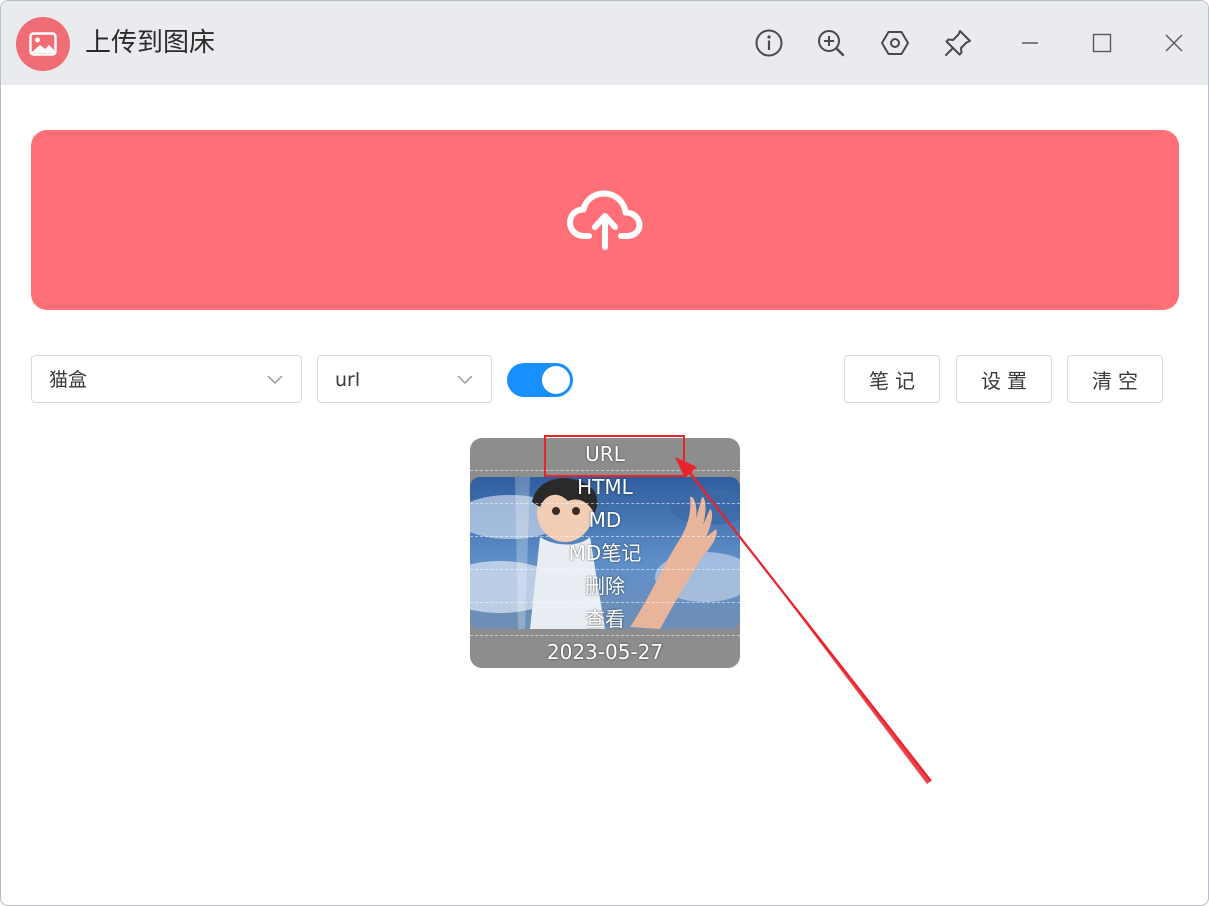  What do you see at coordinates (605, 586) in the screenshot?
I see `delete-action: 删除` at bounding box center [605, 586].